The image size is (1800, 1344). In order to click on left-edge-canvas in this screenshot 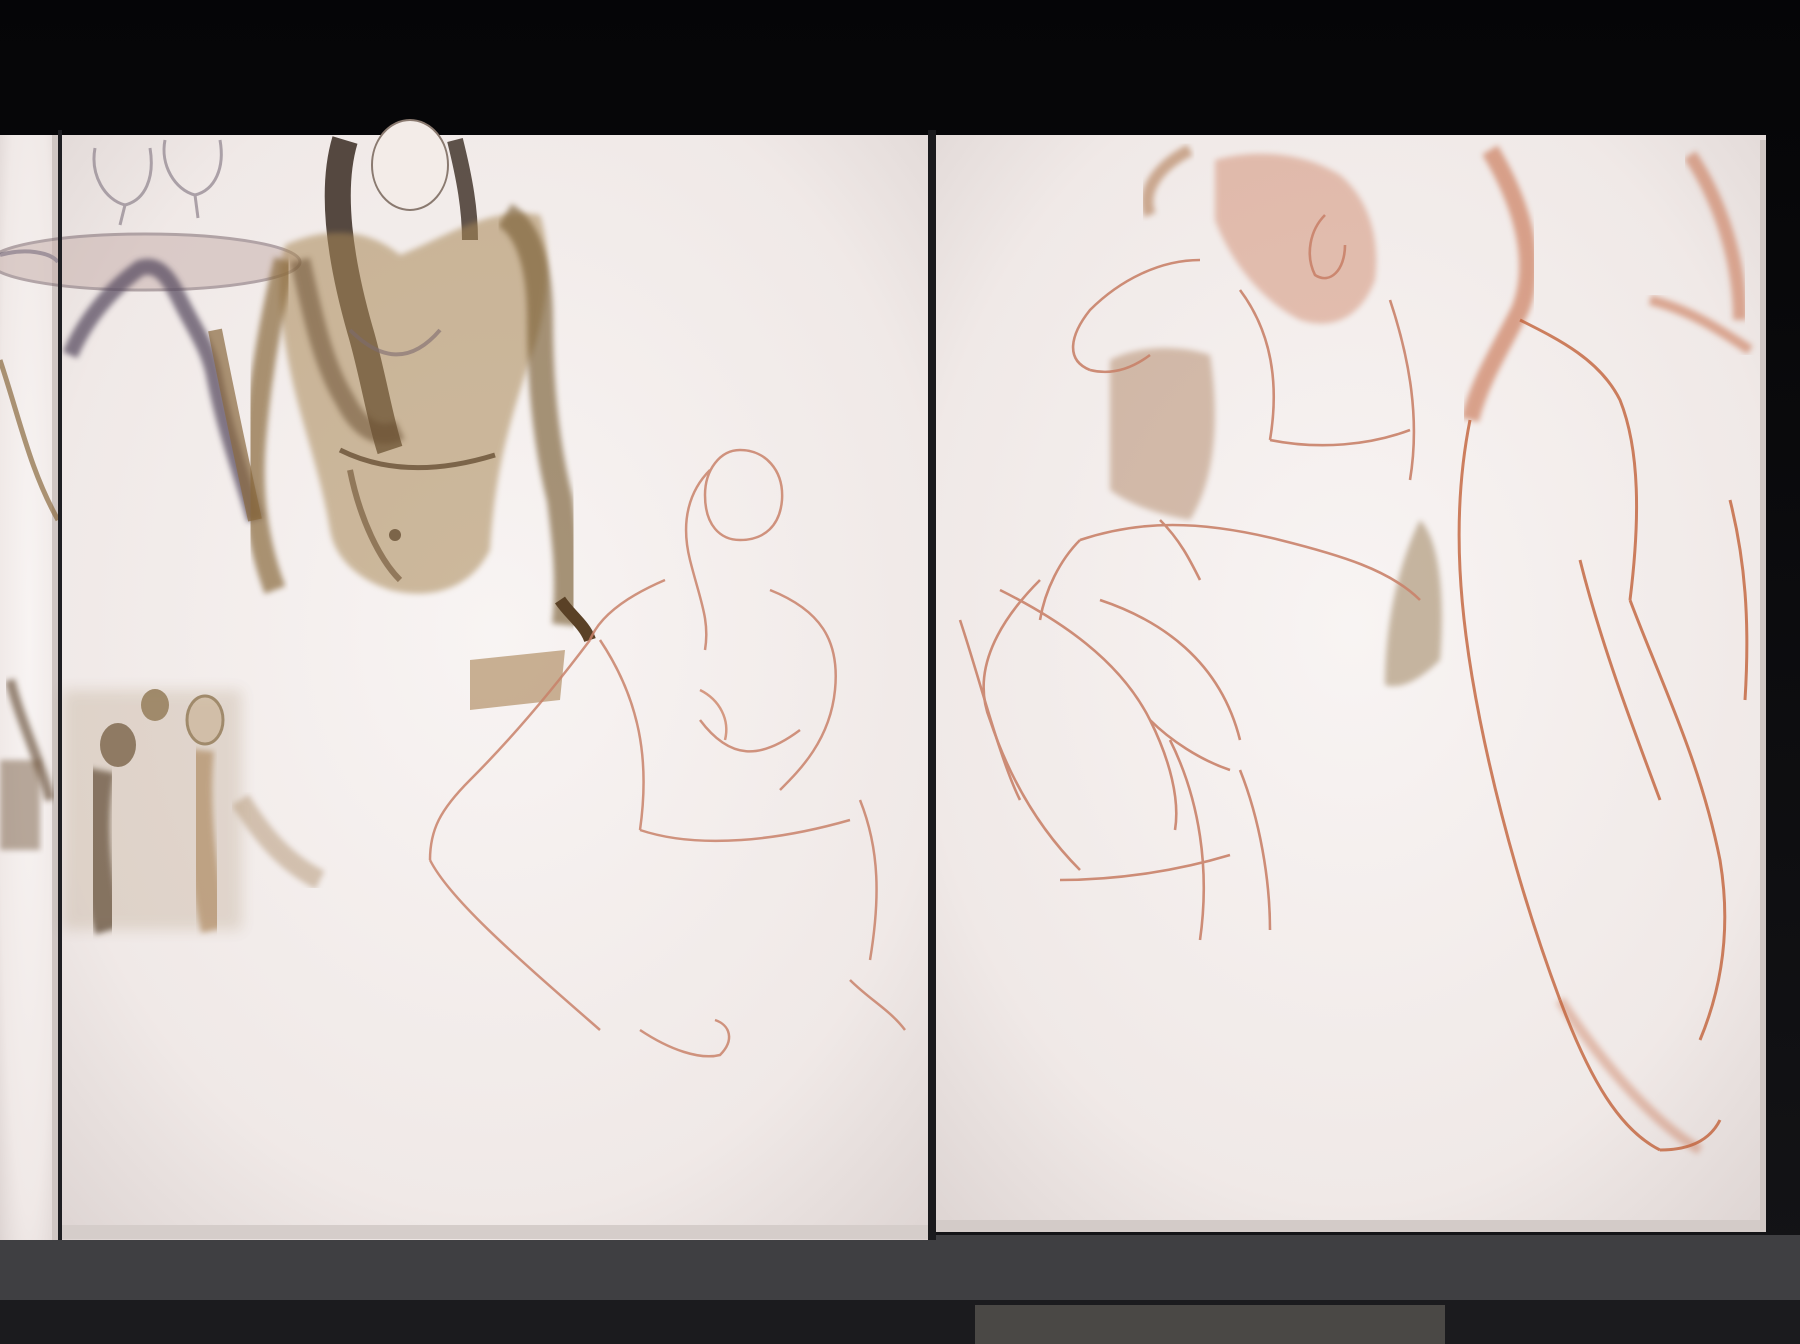, I will do `click(30, 687)`.